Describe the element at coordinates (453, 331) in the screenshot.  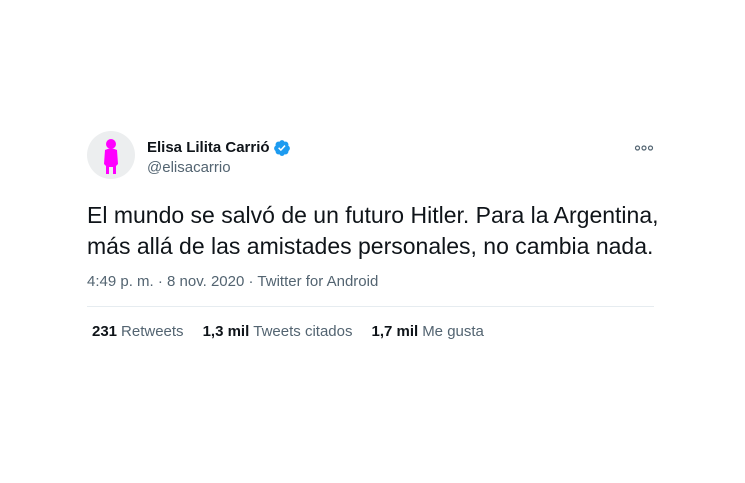
I see `stat-label: Me gusta` at that location.